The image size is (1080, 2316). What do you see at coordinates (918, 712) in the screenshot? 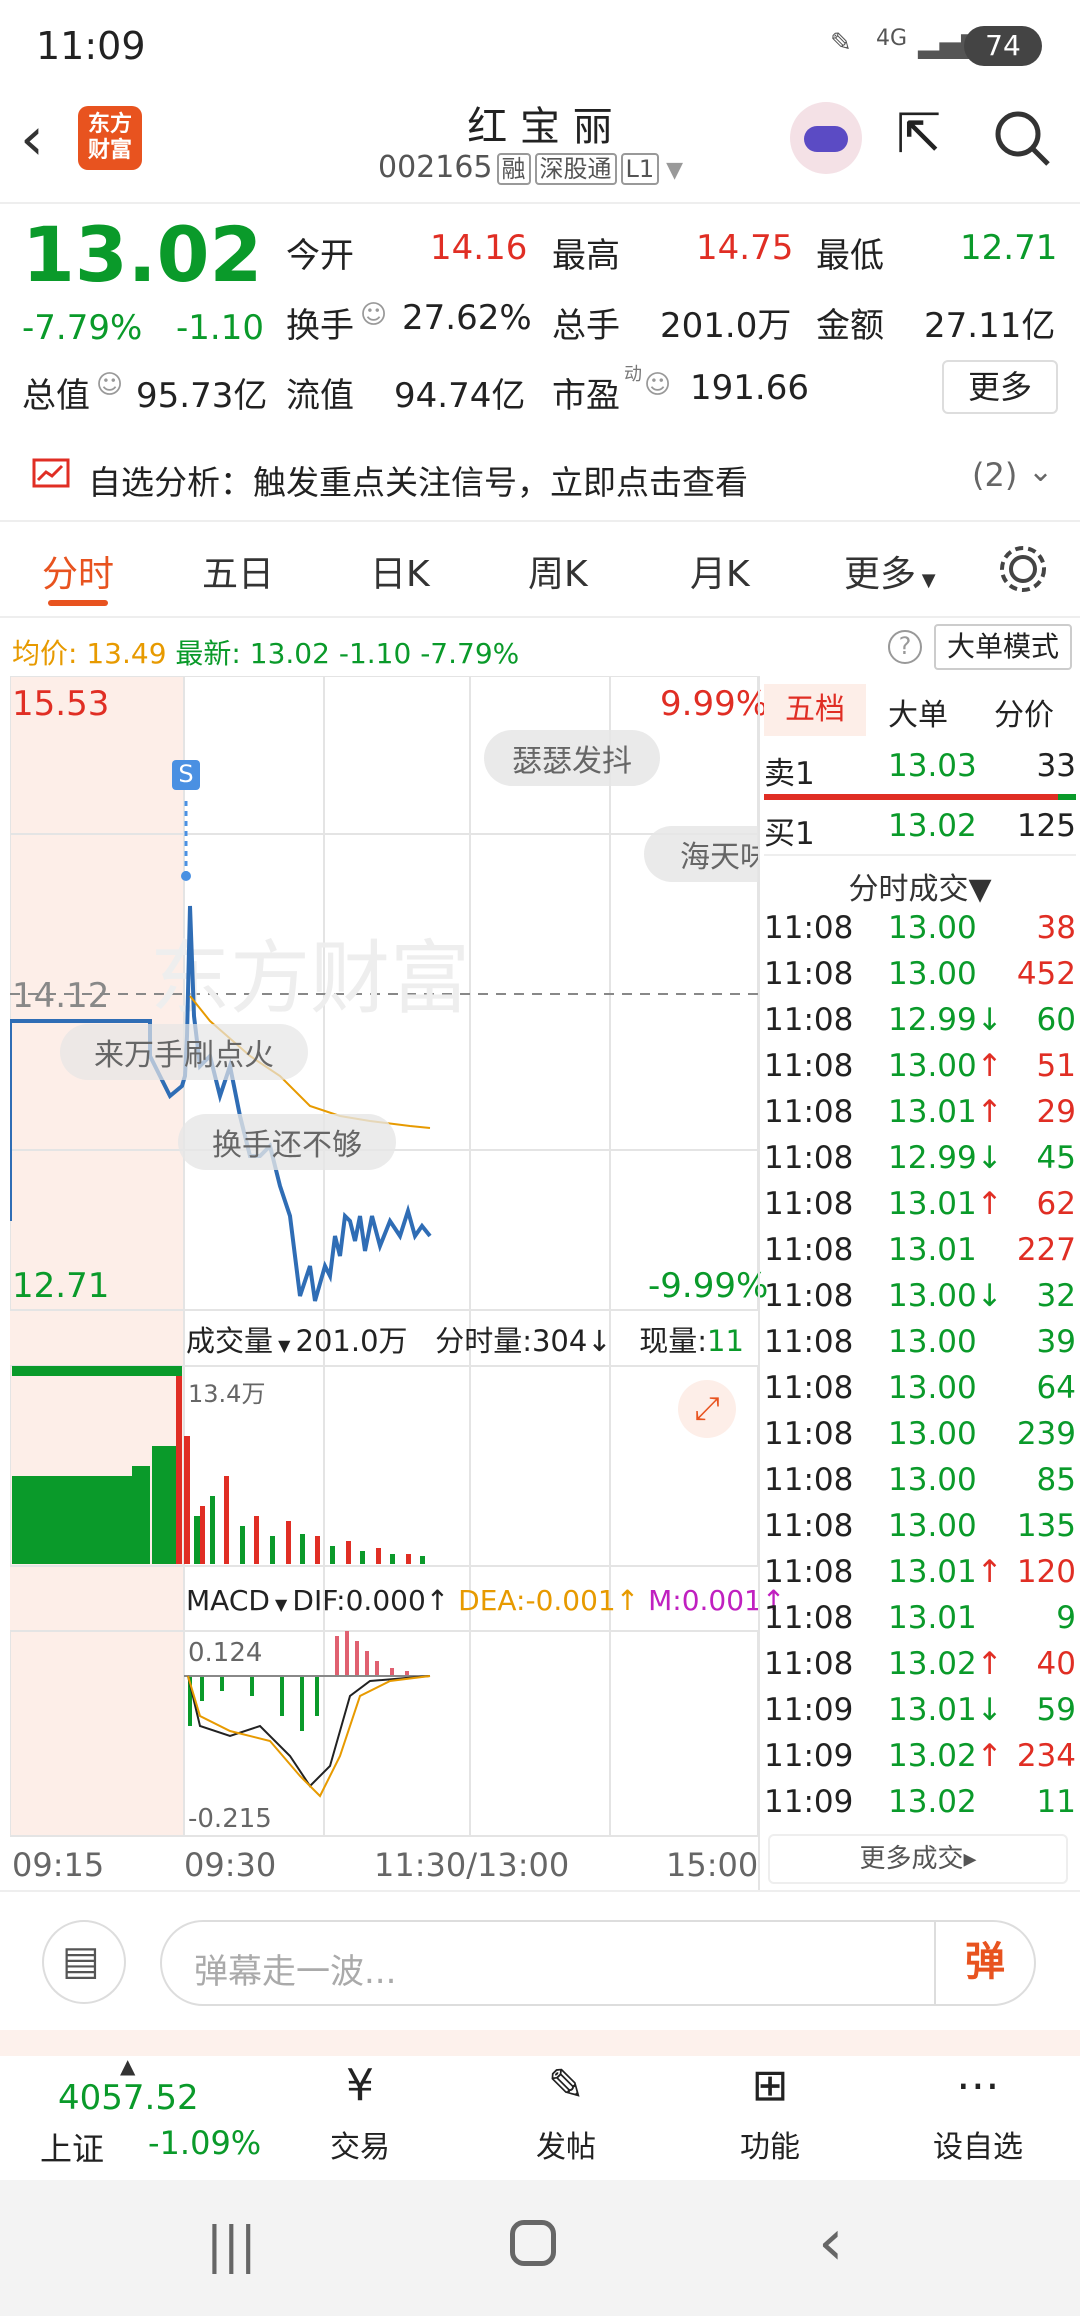
I see `tab-big-order: 大单` at bounding box center [918, 712].